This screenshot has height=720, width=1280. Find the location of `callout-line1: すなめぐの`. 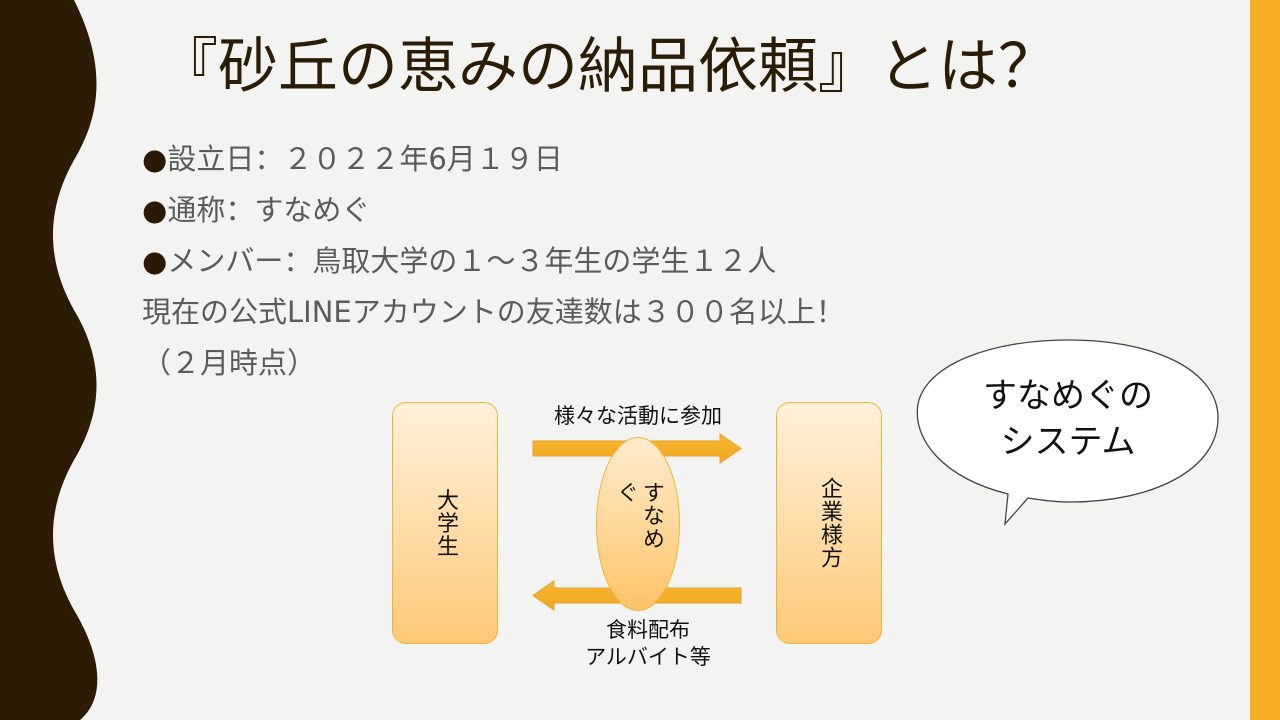

callout-line1: すなめぐの is located at coordinates (1068, 396).